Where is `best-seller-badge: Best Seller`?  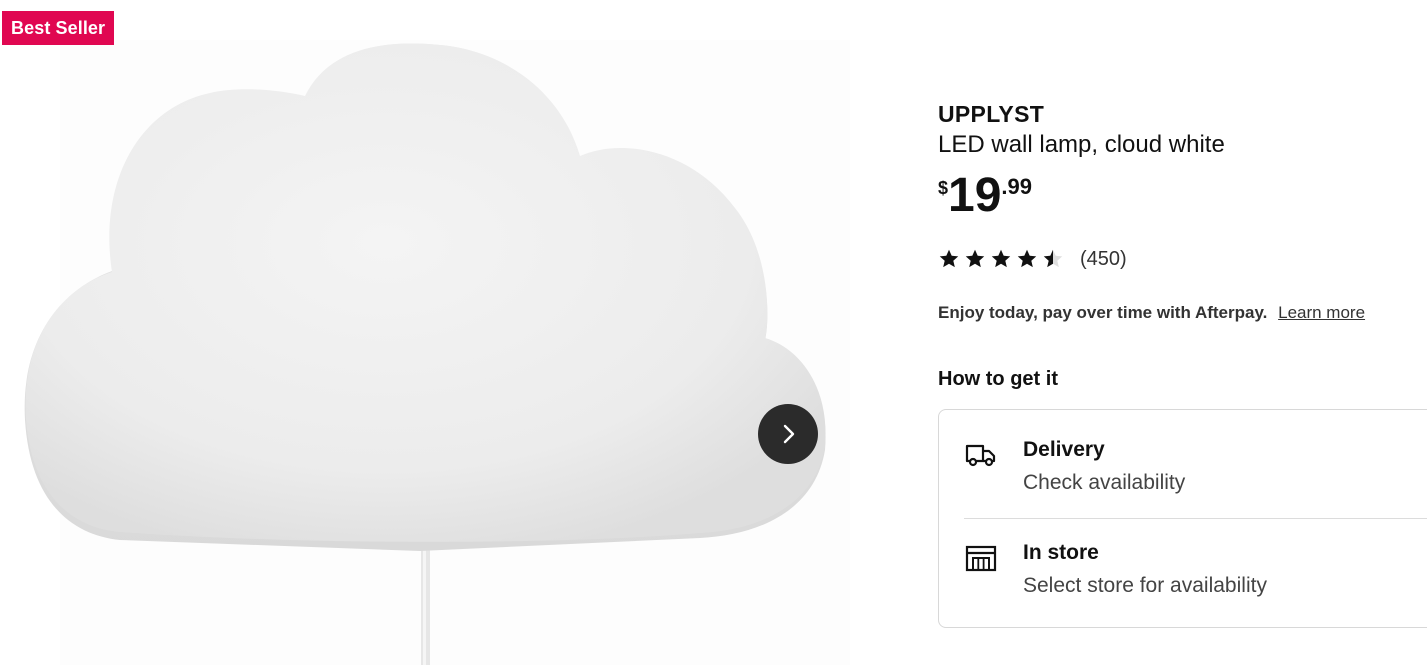 best-seller-badge: Best Seller is located at coordinates (58, 28).